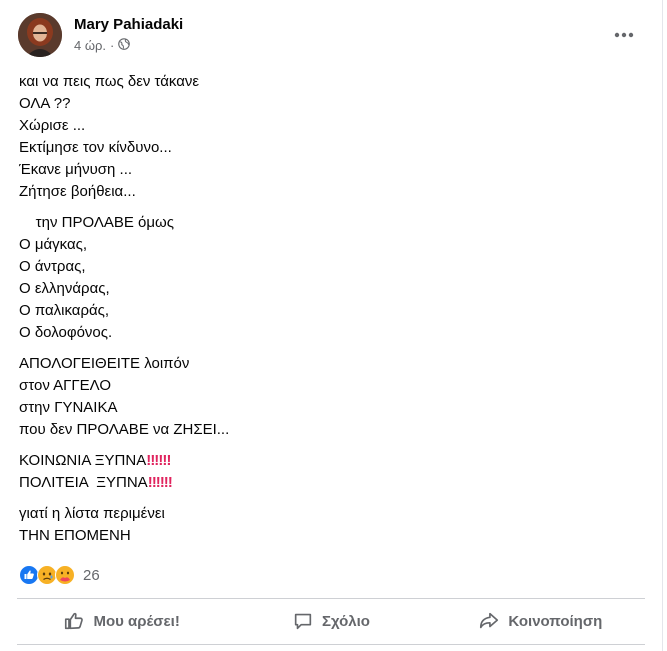 The image size is (667, 651). I want to click on post-line: ΤΗΝ ΕΠΟΜΕΝΗ, so click(75, 535).